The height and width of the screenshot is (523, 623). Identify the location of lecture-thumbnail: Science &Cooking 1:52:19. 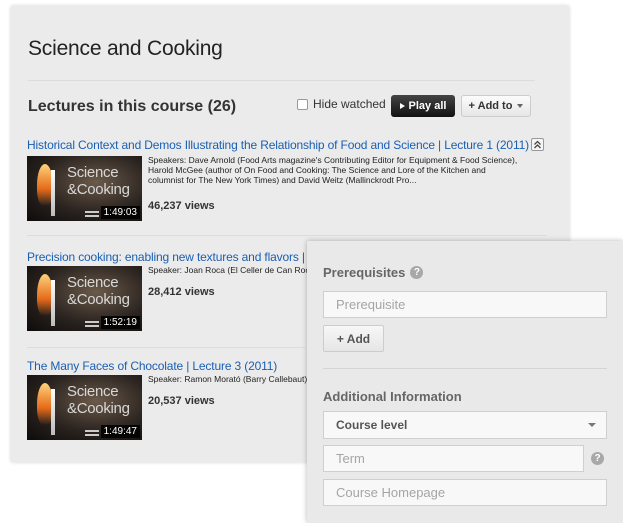
(84, 298).